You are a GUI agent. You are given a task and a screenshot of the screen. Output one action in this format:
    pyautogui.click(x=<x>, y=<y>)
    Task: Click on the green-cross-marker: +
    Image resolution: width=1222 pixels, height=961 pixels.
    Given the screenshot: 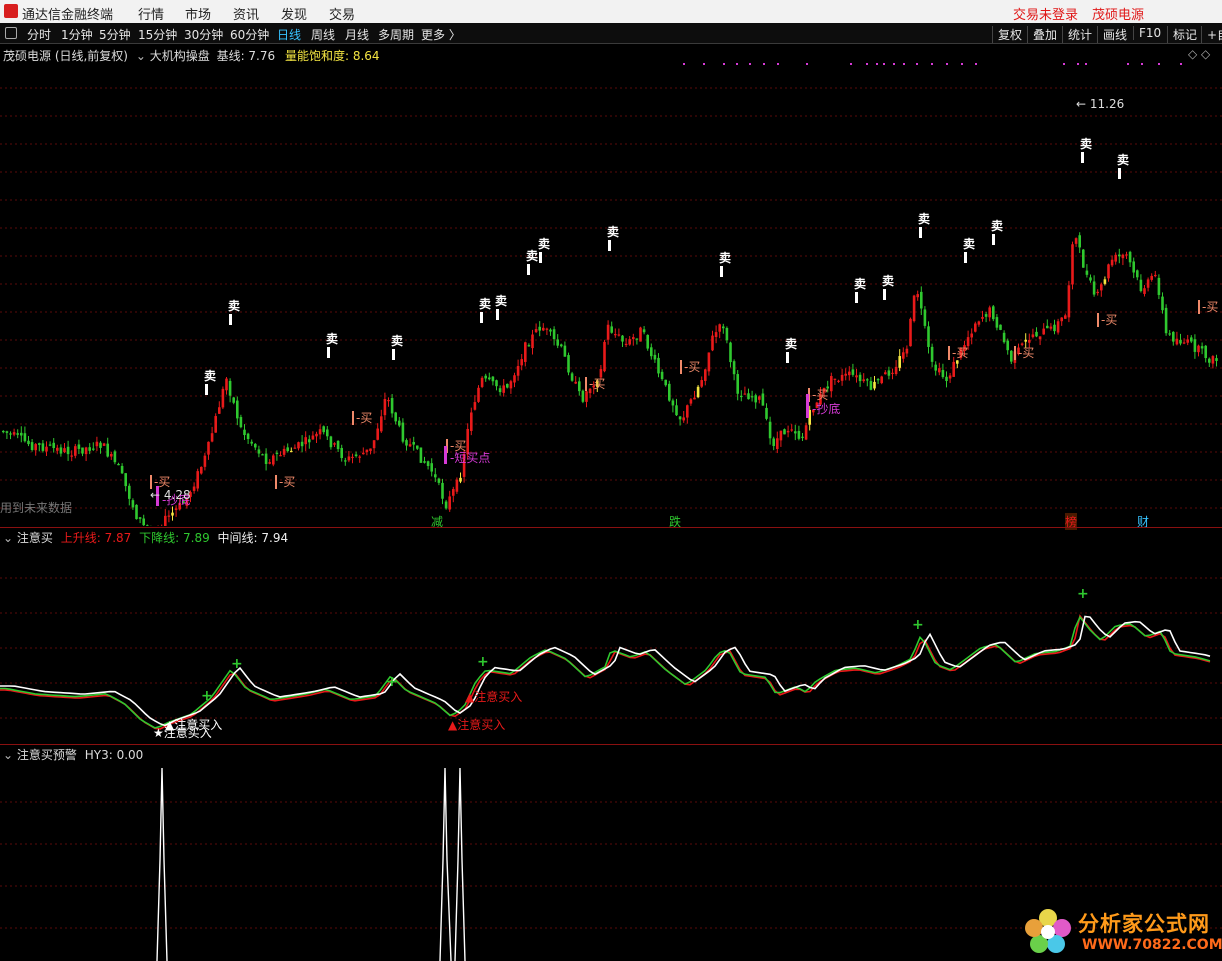 What is the action you would take?
    pyautogui.click(x=207, y=696)
    